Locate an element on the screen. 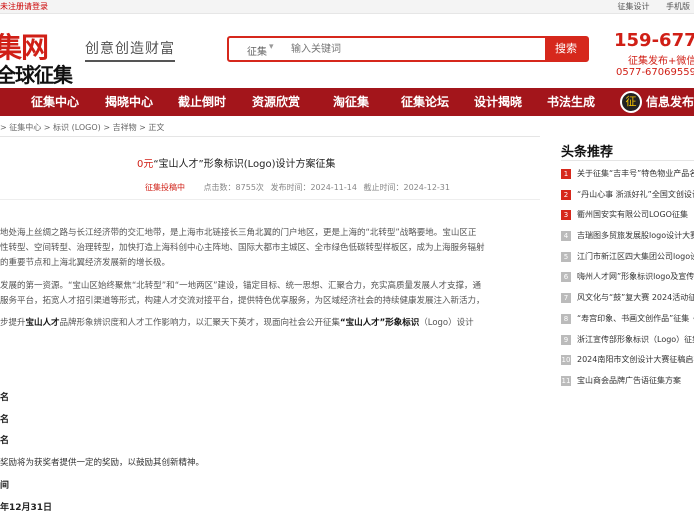 This screenshot has width=694, height=521. search-box: 征集 ▾ 搜索 is located at coordinates (408, 49).